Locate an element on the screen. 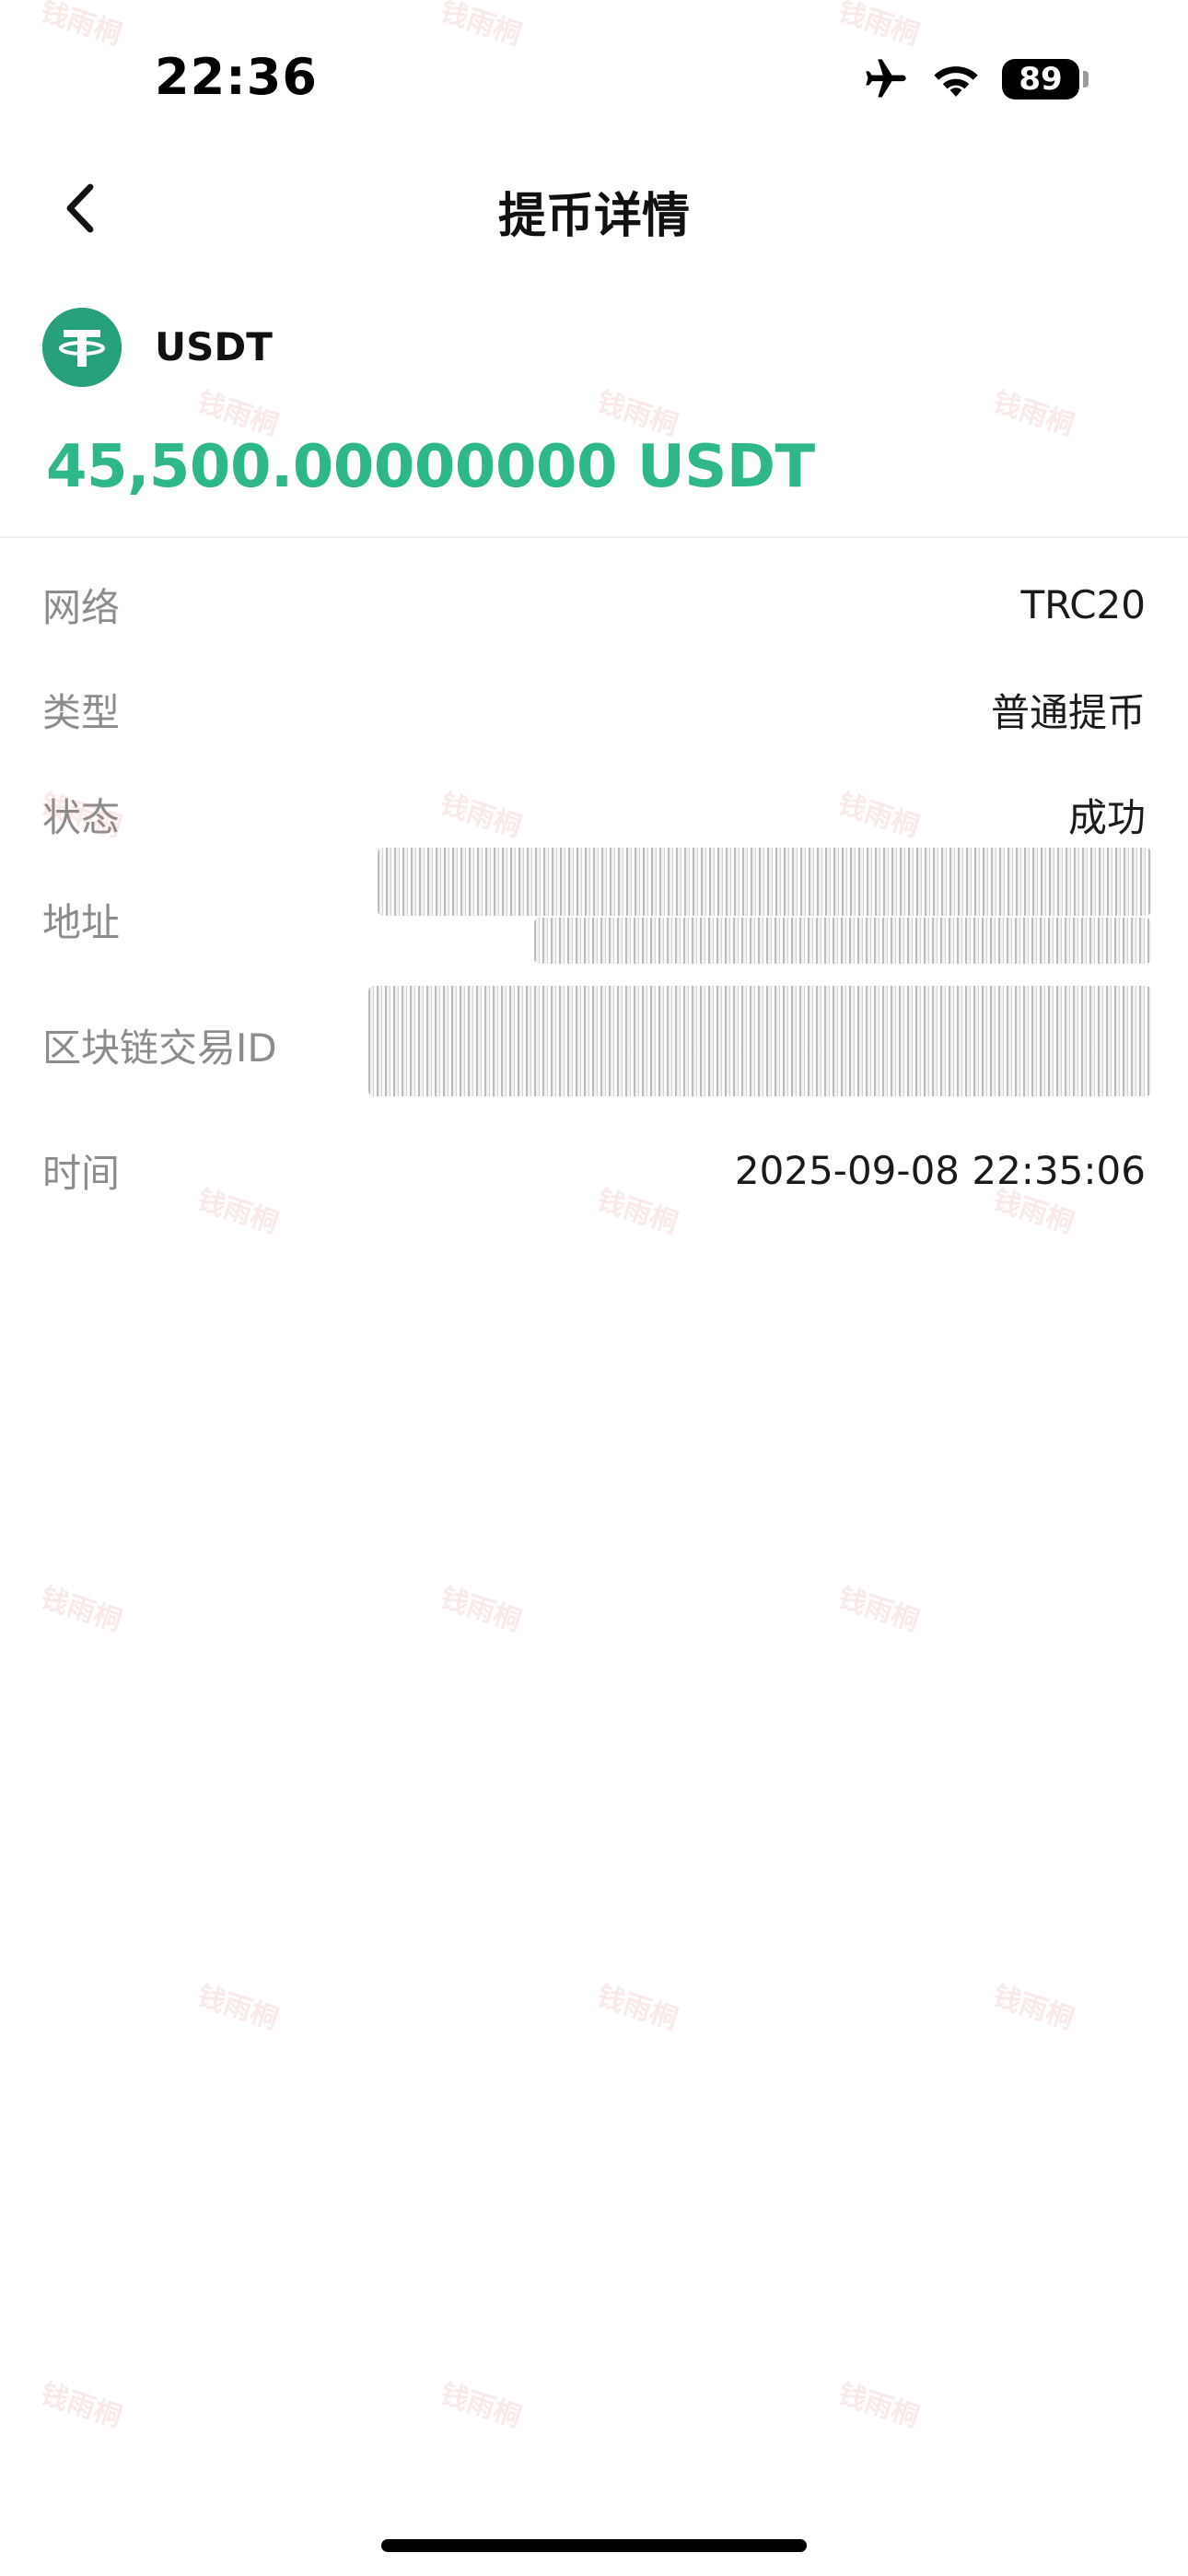  time-value: 2025-09-08 22:35:06 is located at coordinates (940, 1170).